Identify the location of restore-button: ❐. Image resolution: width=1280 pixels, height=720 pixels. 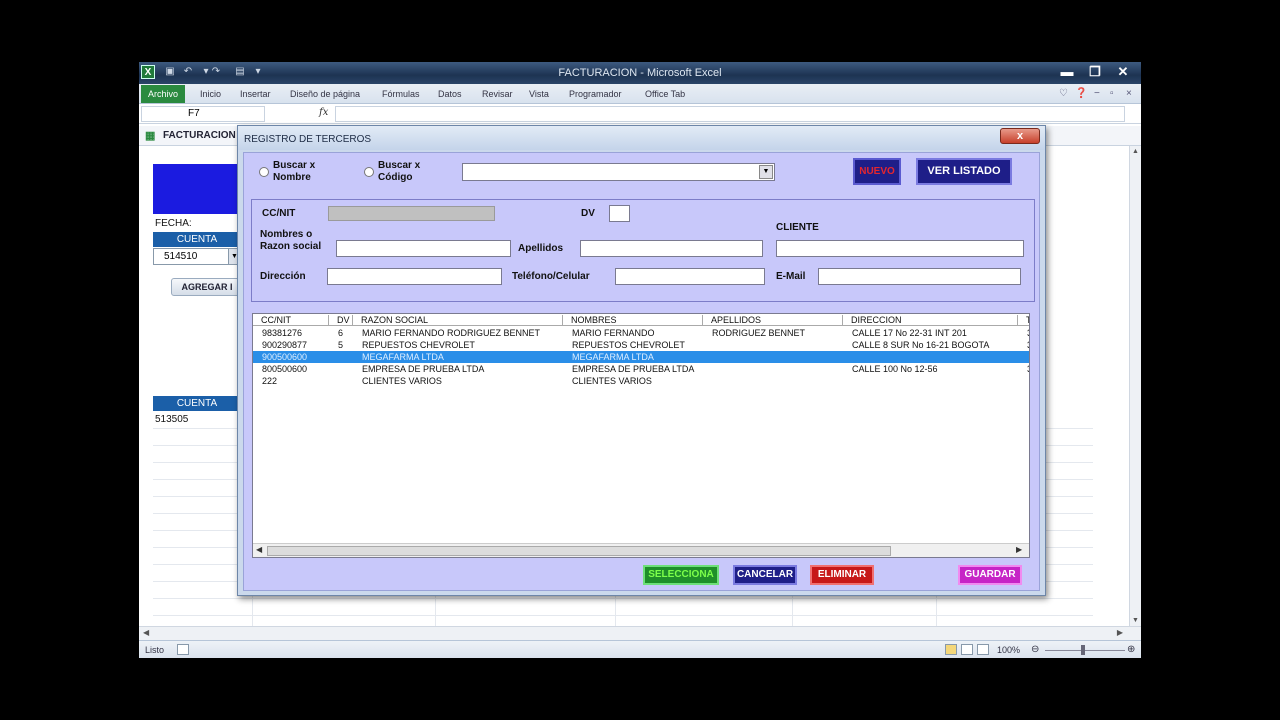
(1095, 72).